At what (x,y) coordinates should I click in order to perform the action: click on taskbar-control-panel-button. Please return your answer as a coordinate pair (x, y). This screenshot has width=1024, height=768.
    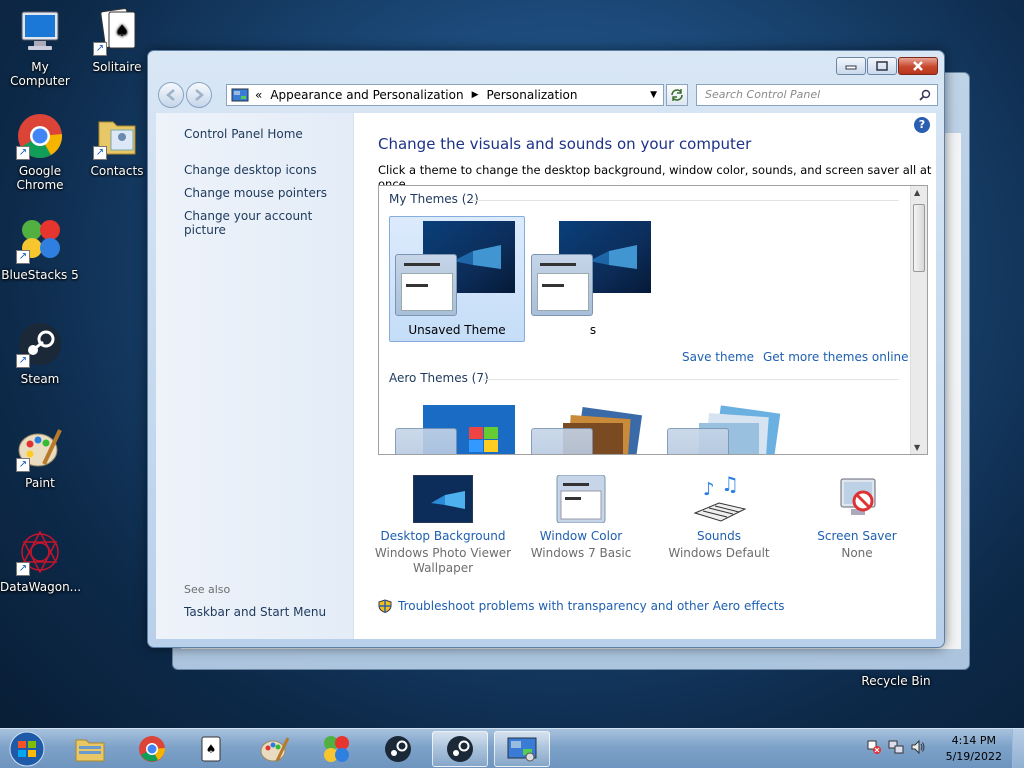
    Looking at the image, I should click on (522, 749).